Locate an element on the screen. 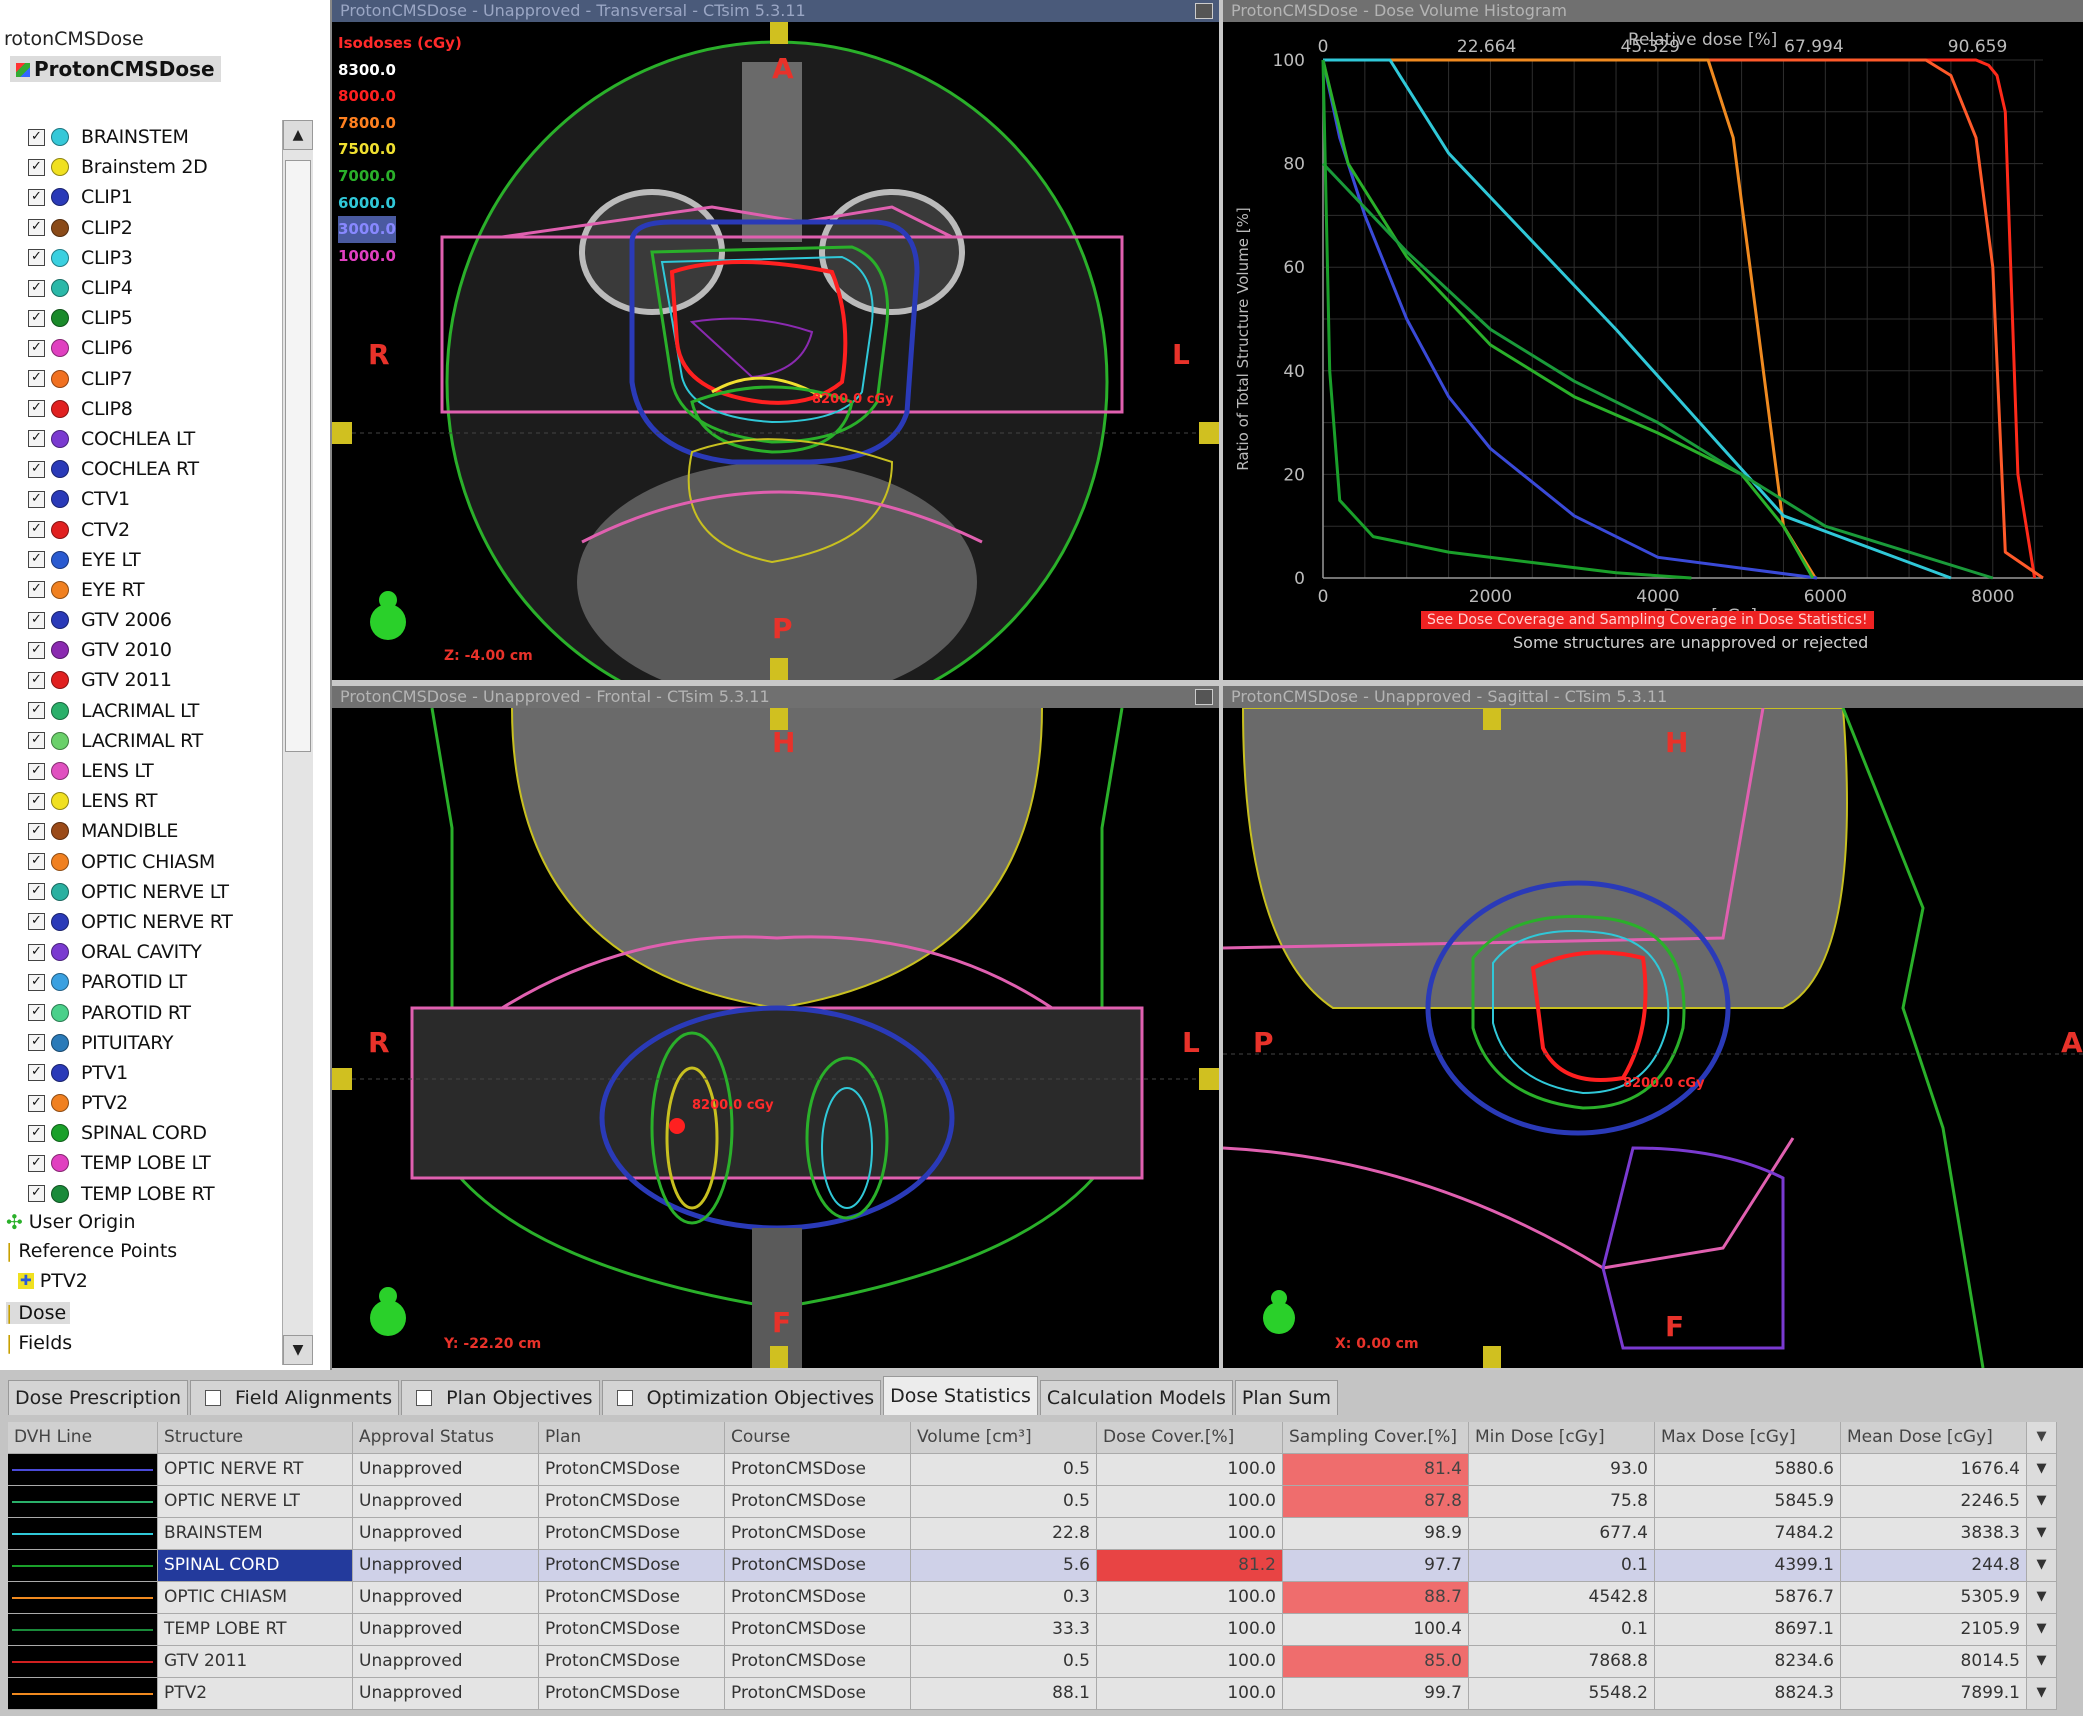 This screenshot has width=2083, height=1716. tab-calculation-models: Calculation Models is located at coordinates (1136, 1397).